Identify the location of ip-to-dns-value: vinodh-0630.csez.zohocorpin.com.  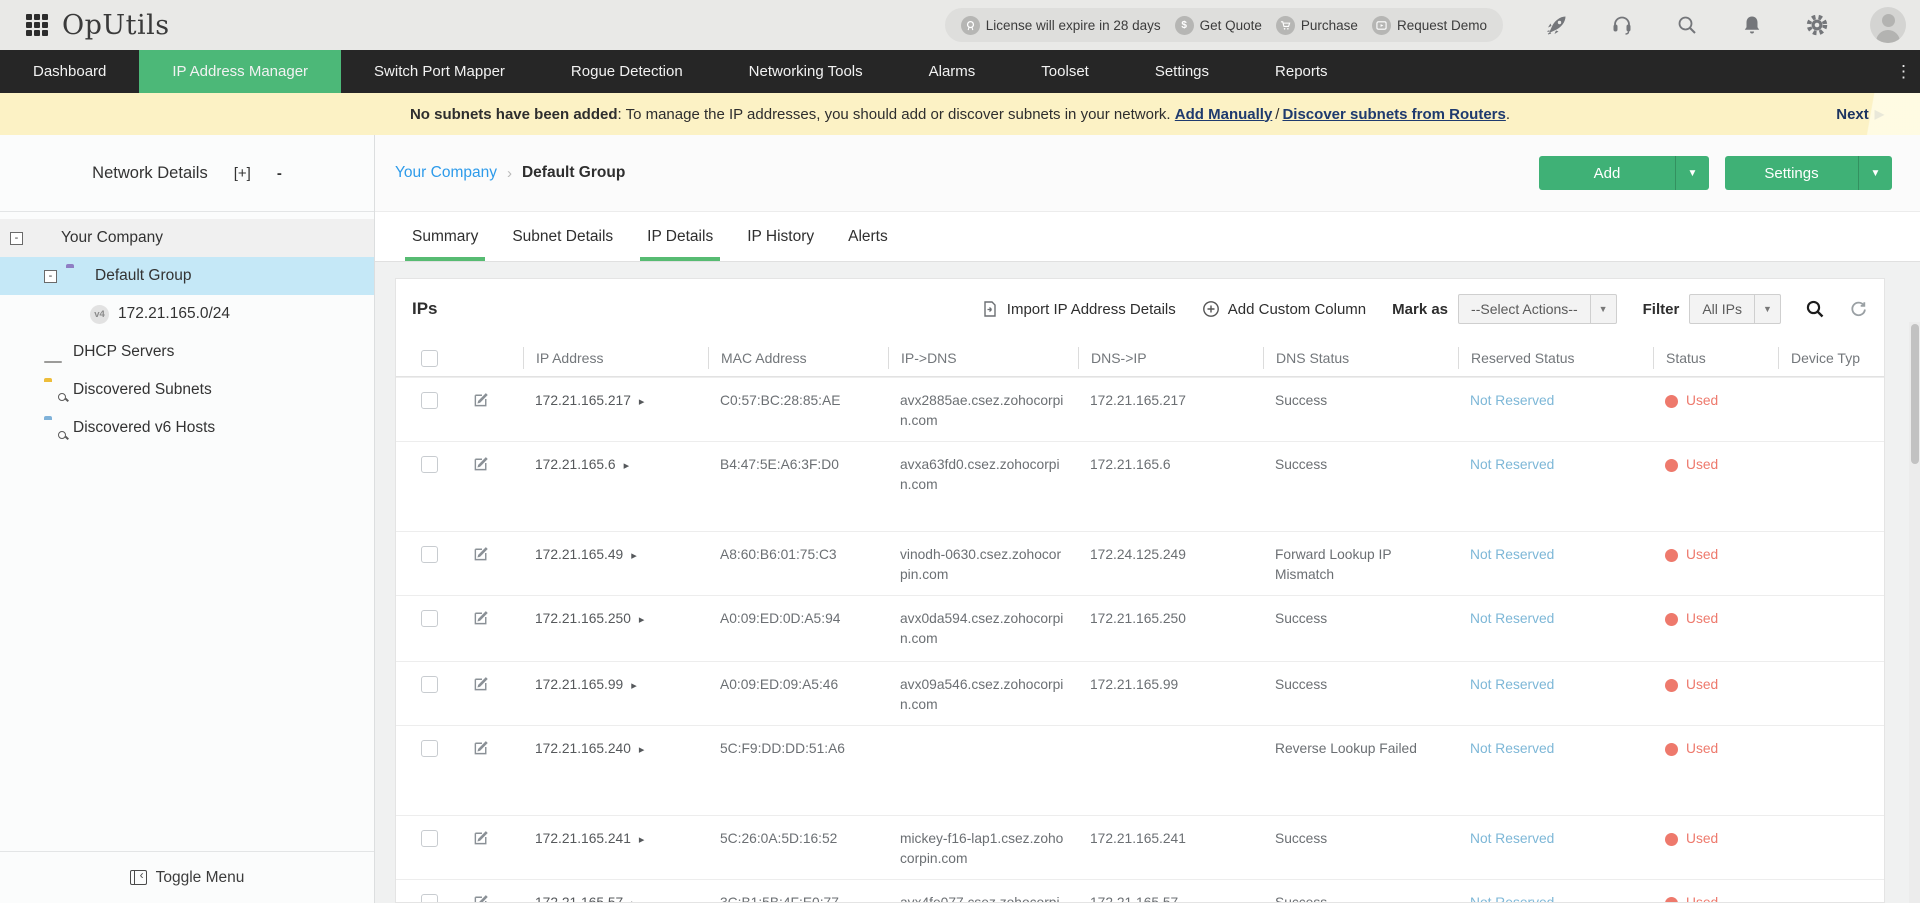
(981, 564).